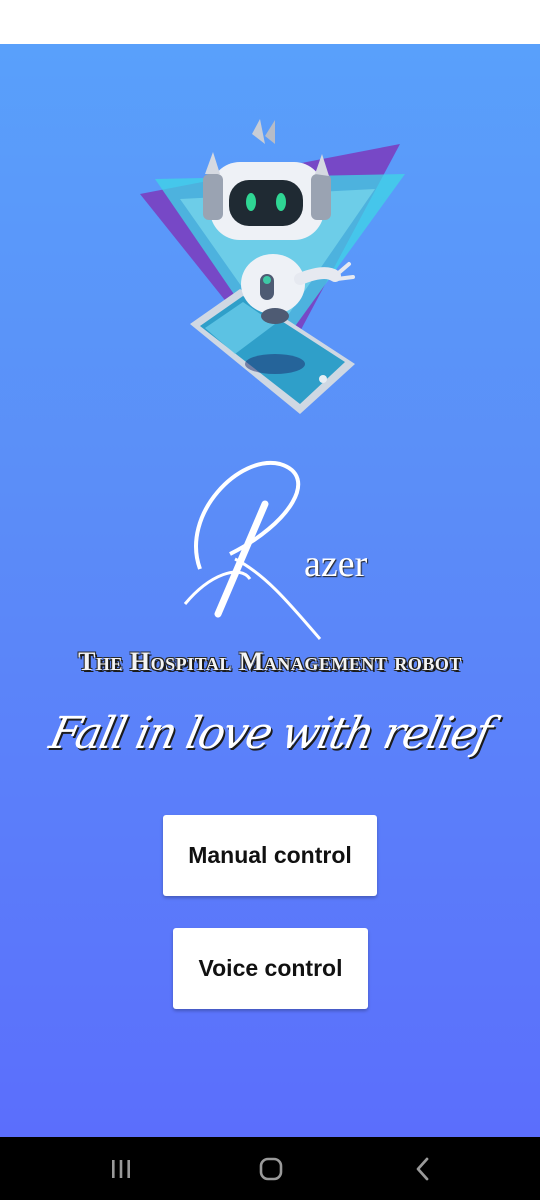  I want to click on home-icon, so click(271, 1168).